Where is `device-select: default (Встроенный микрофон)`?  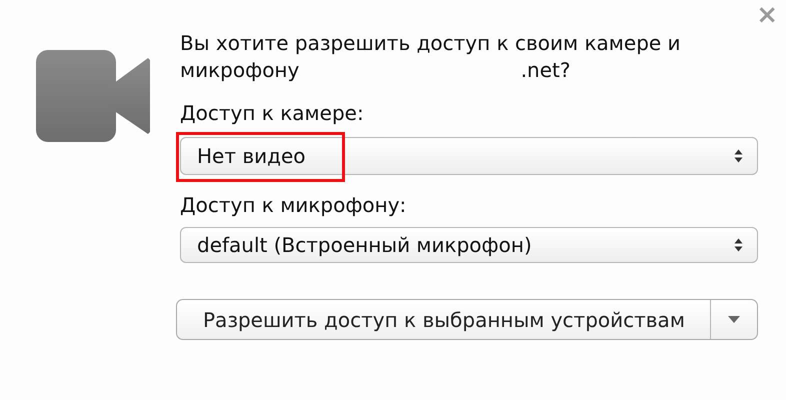
device-select: default (Встроенный микрофон) is located at coordinates (469, 245).